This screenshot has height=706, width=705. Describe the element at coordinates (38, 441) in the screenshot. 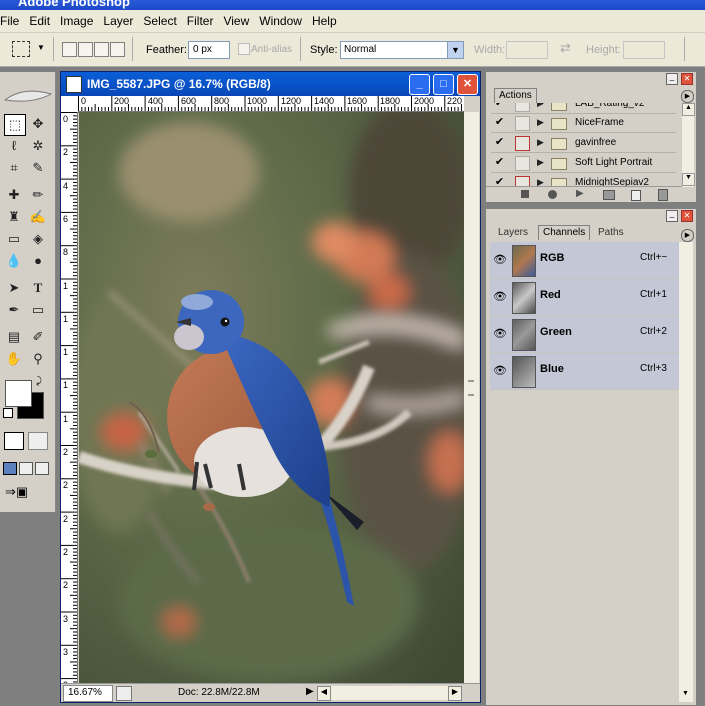

I see `quick-mask-icon` at that location.